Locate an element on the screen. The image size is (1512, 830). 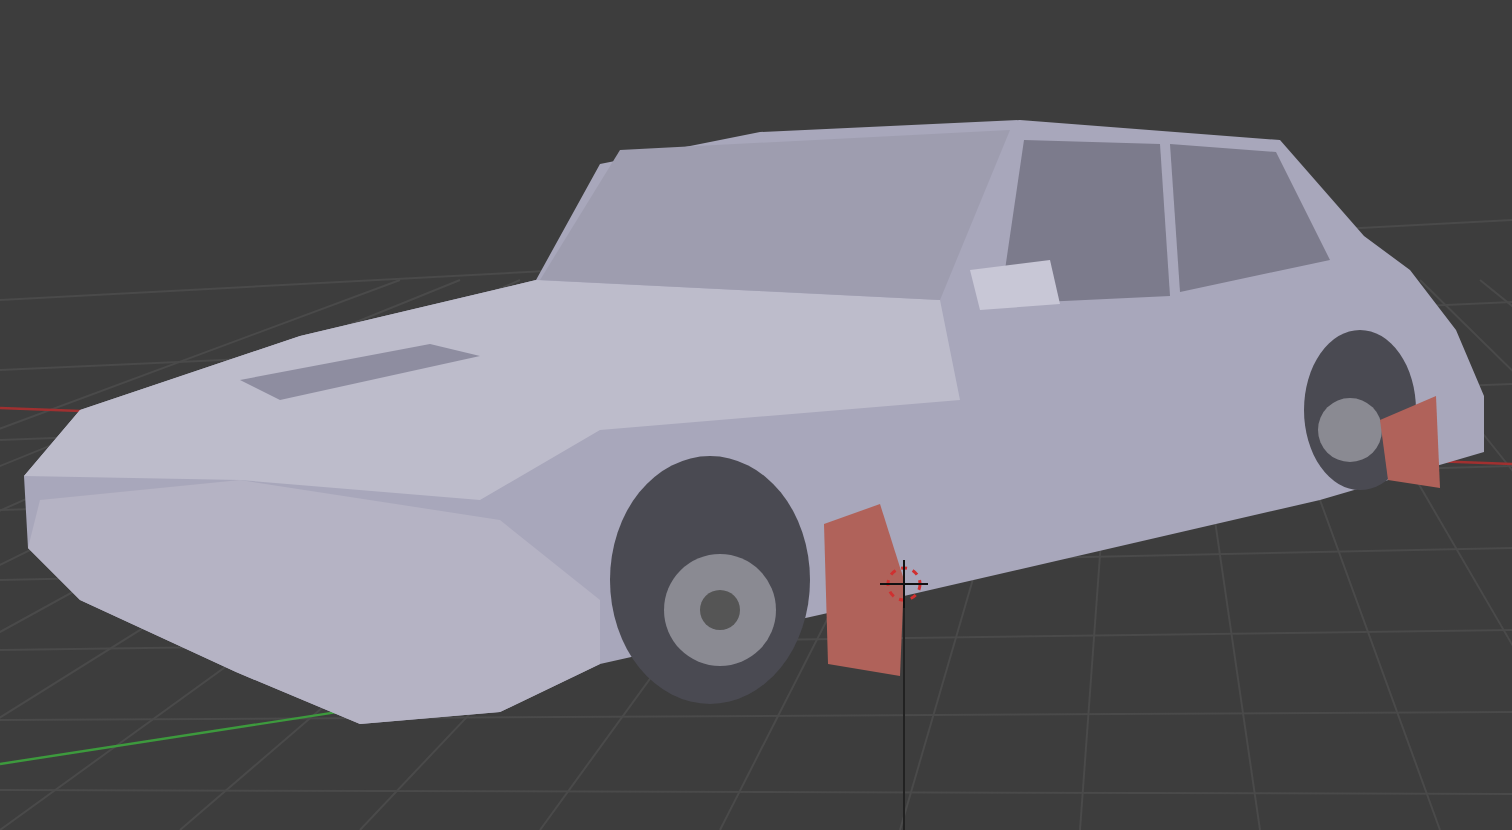
crosshair-cursor-icon is located at coordinates (904, 694).